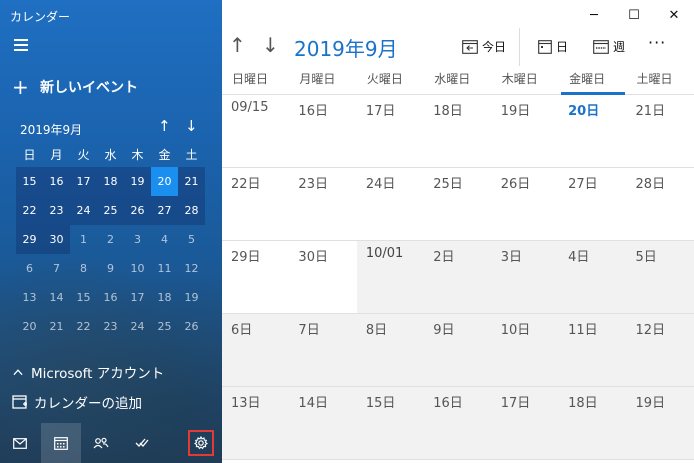 The width and height of the screenshot is (694, 463). I want to click on day-cell: 30日, so click(322, 277).